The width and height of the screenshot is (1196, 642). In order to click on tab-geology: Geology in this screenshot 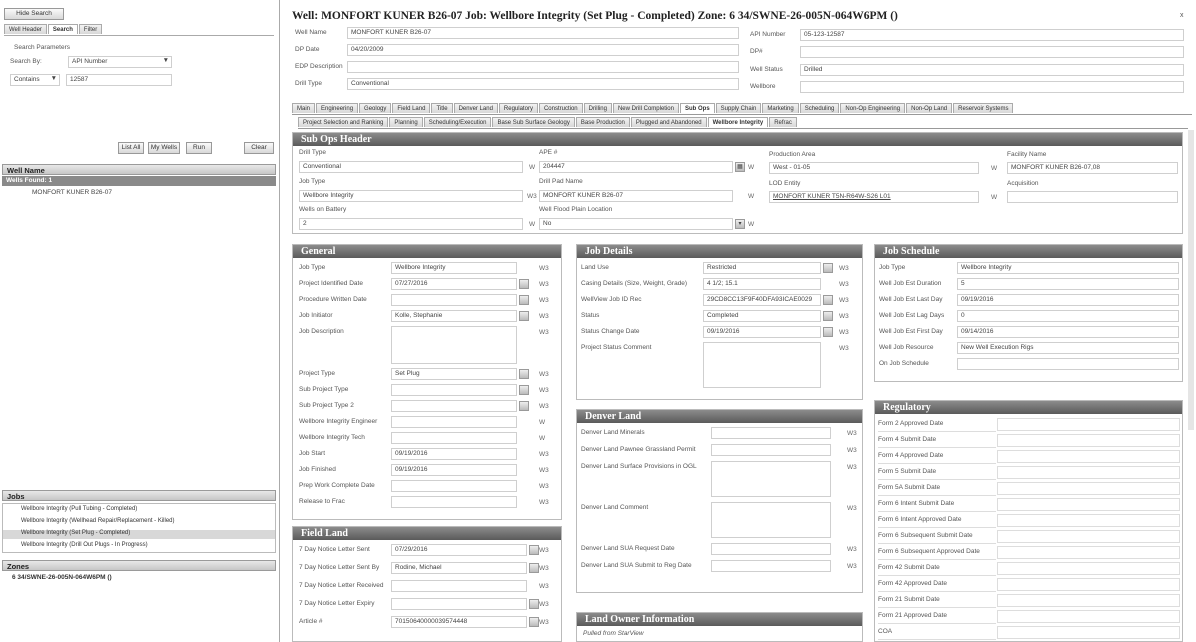, I will do `click(375, 108)`.